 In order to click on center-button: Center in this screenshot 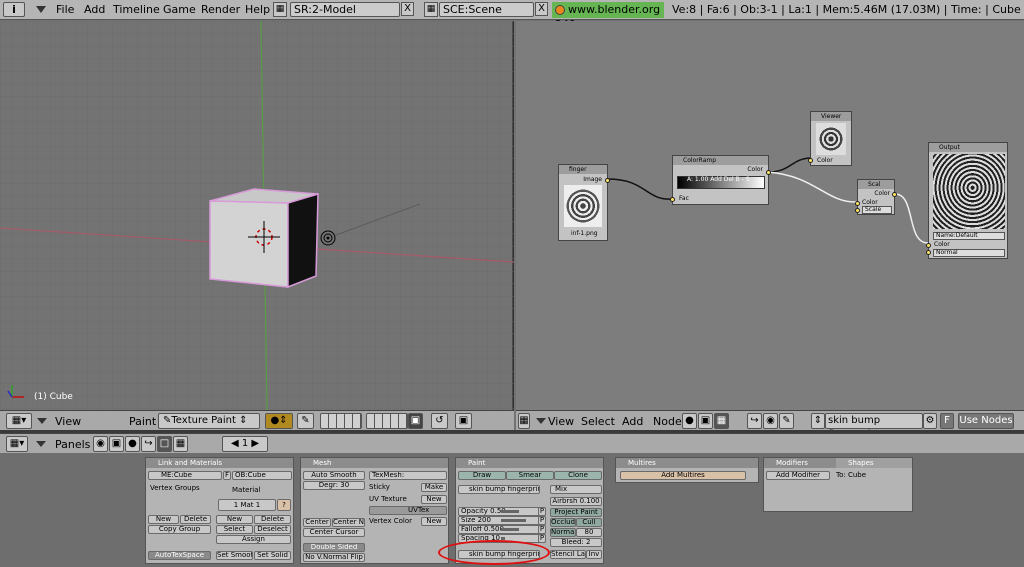, I will do `click(317, 522)`.